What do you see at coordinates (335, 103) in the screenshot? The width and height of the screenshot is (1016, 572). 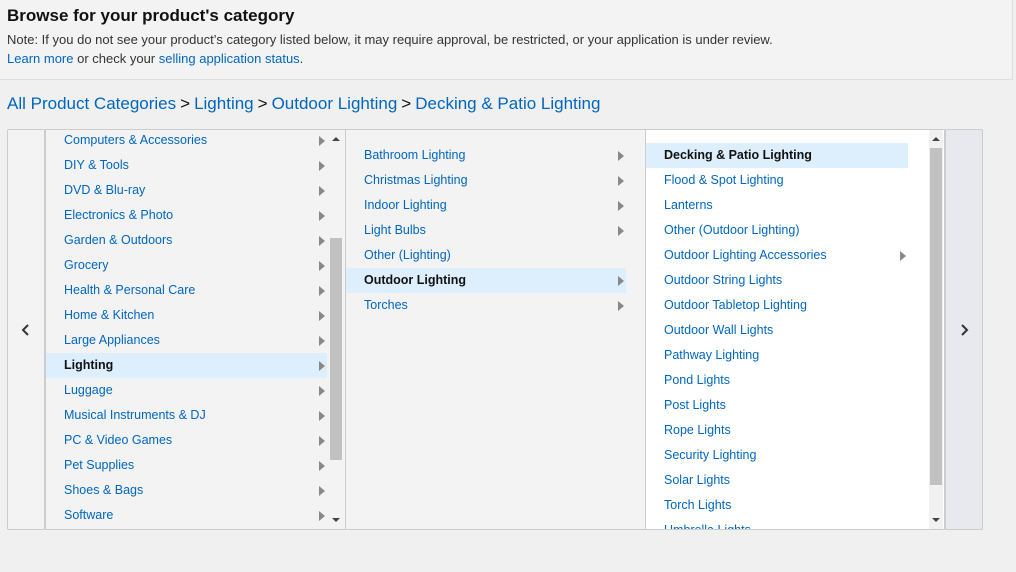 I see `breadcrumb-outdoor-lighting: Outdoor Lighting` at bounding box center [335, 103].